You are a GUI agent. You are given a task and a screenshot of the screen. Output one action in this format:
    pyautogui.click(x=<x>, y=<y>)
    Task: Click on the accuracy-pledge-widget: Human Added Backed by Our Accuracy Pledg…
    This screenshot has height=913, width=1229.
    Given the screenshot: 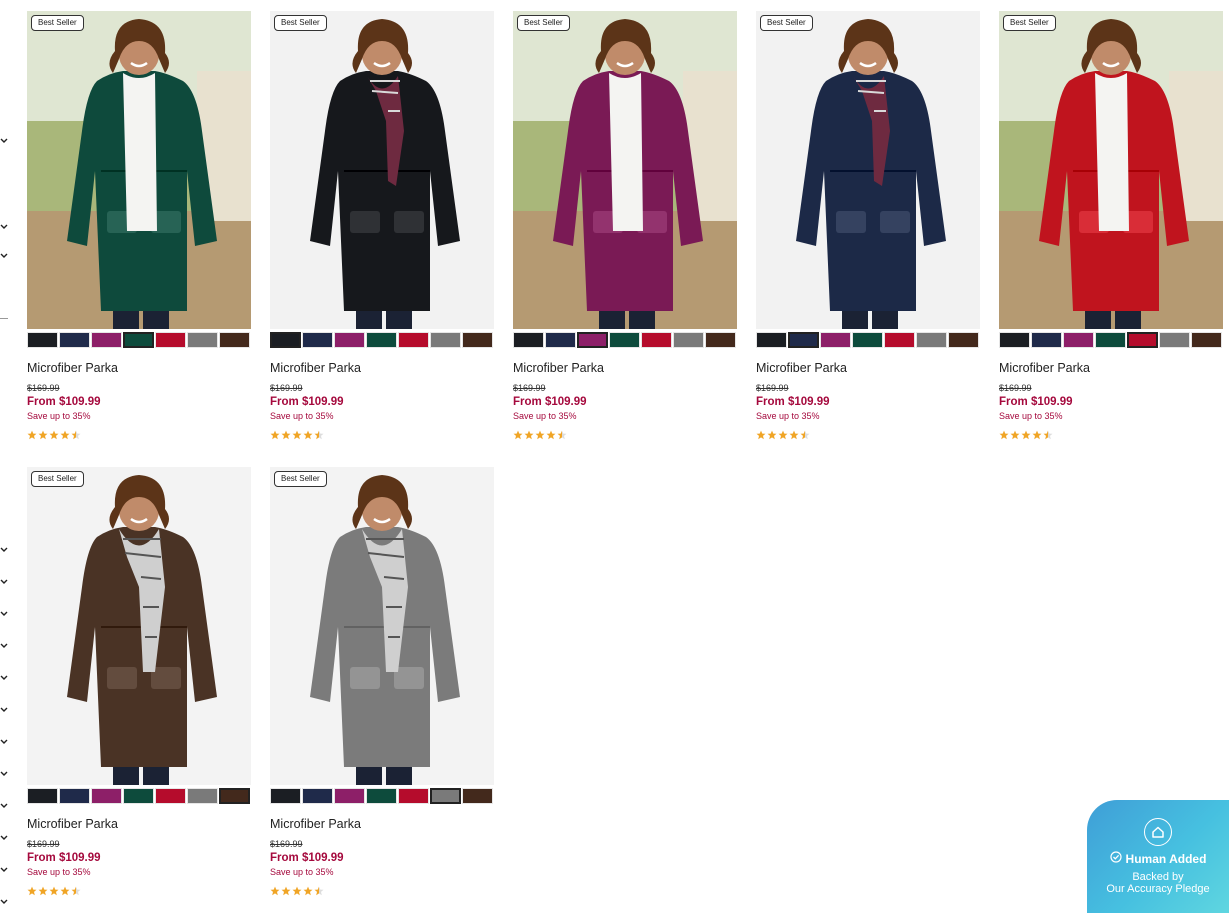 What is the action you would take?
    pyautogui.click(x=1158, y=856)
    